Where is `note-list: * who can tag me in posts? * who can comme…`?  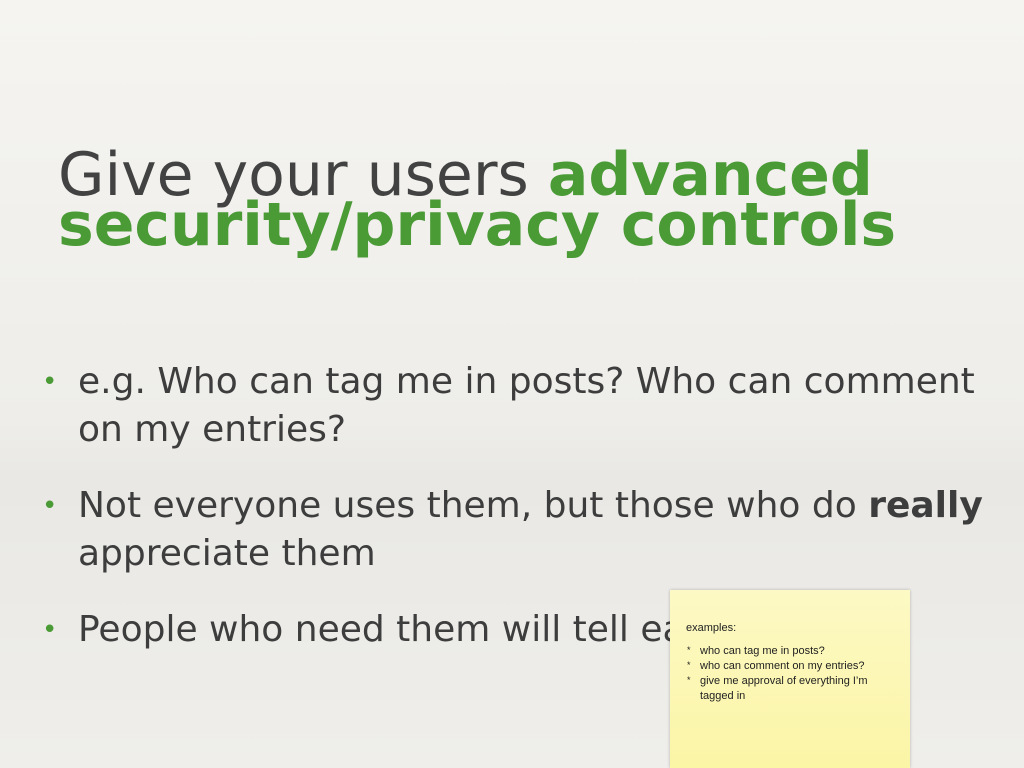 note-list: * who can tag me in posts? * who can comme… is located at coordinates (790, 674).